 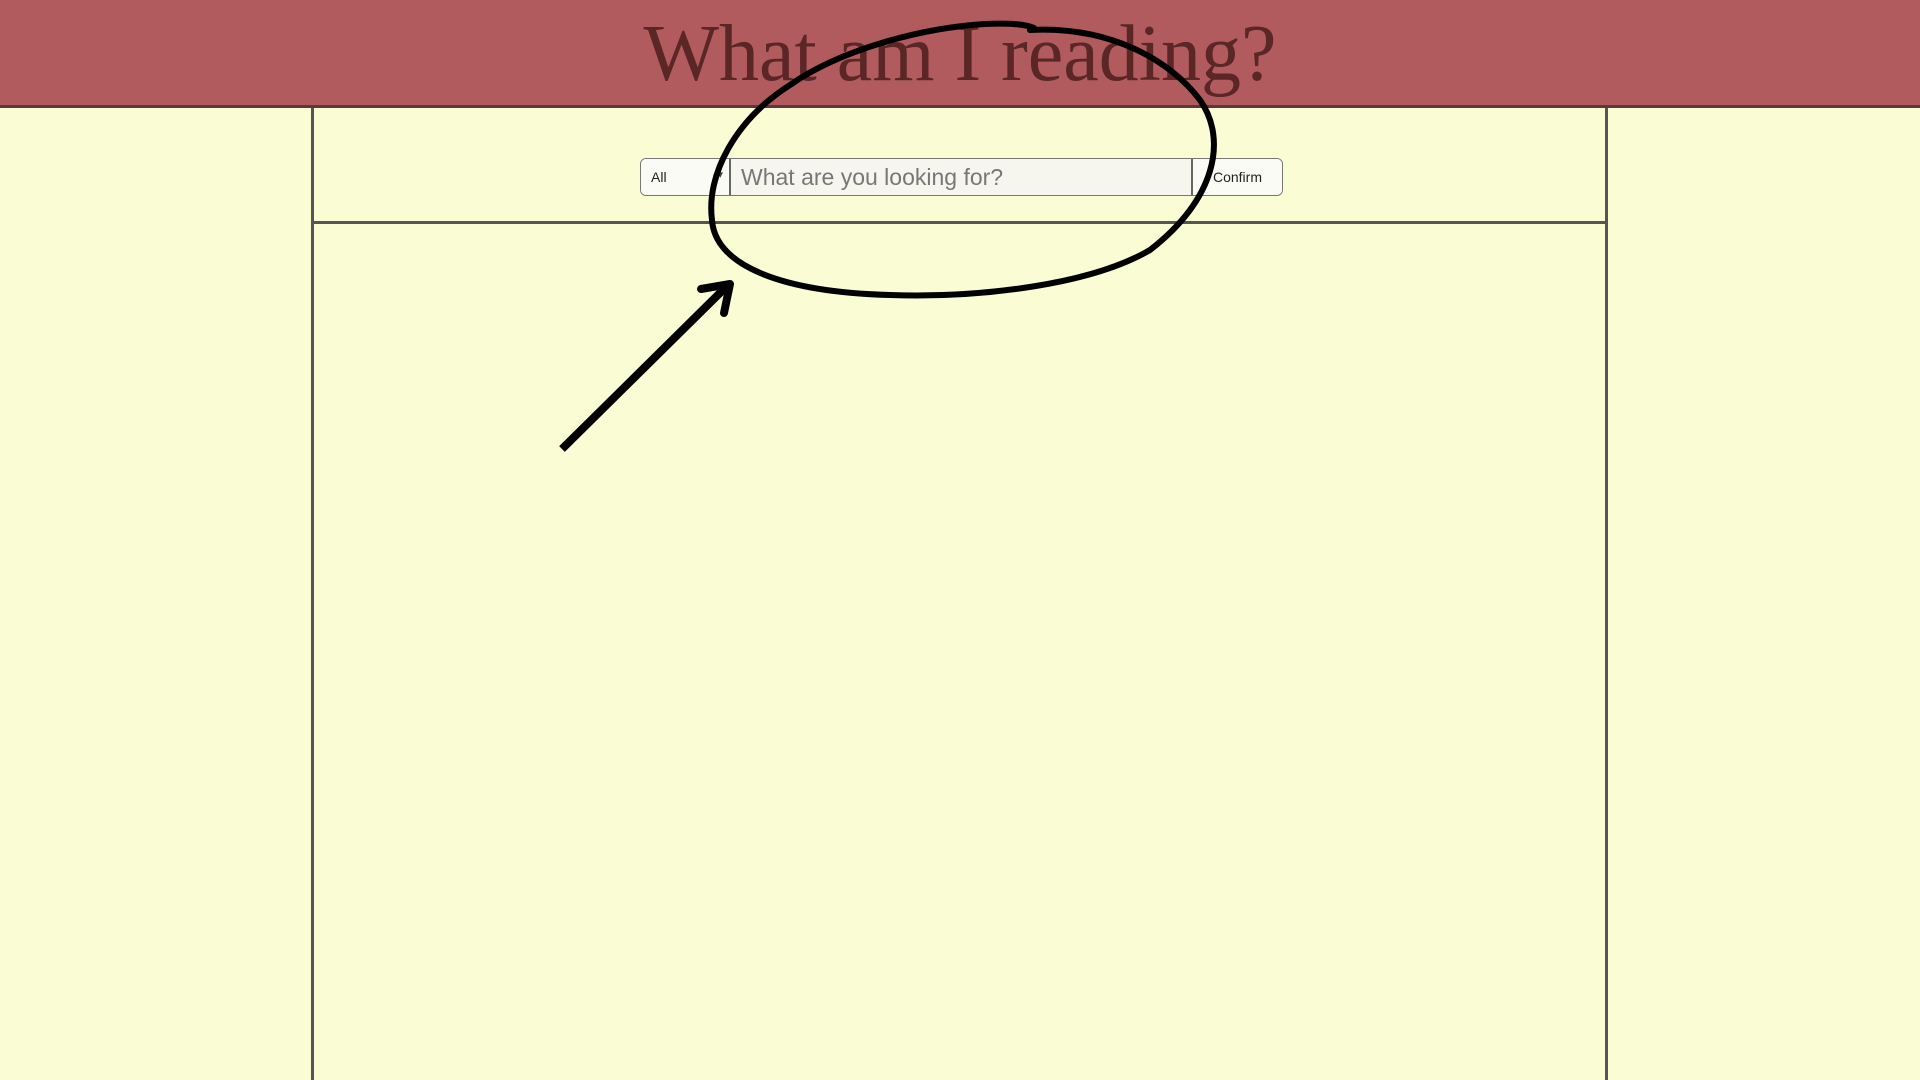 I want to click on site-title: What am I reading?, so click(x=960, y=54).